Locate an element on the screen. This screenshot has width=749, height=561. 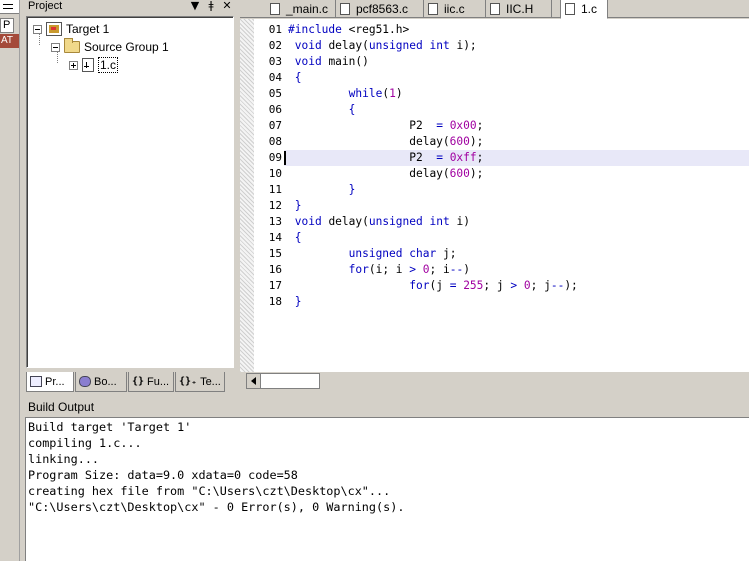
code-line-current: P2 = 0xff; is located at coordinates (516, 158).